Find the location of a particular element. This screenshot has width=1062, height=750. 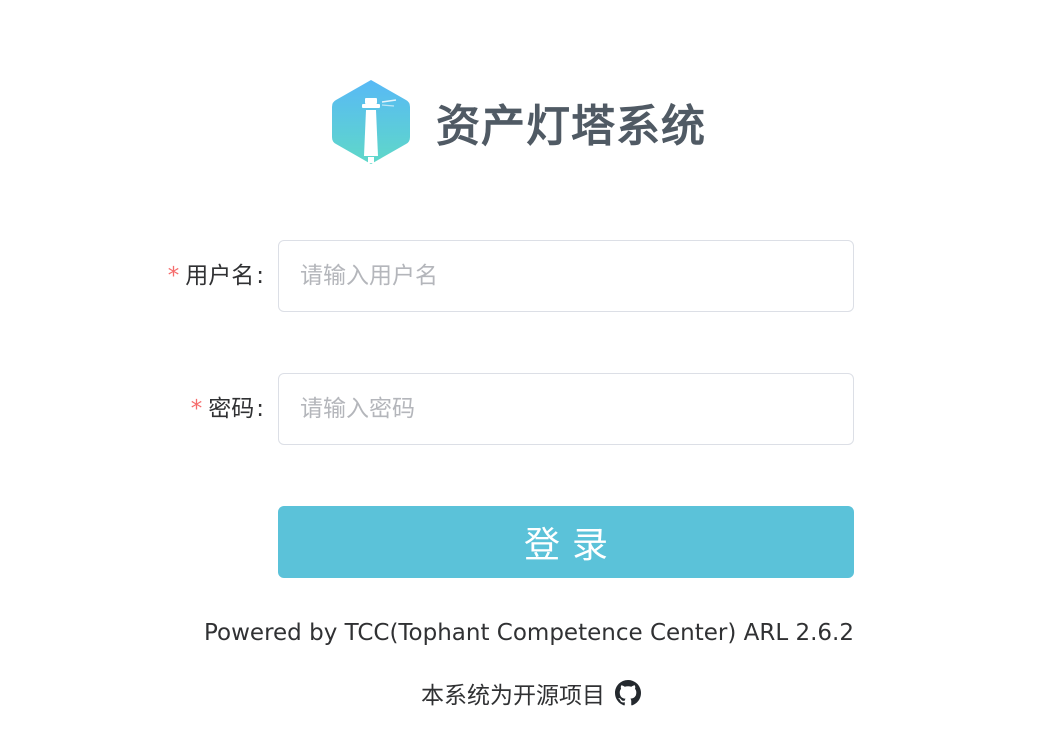

login-button: 登录 is located at coordinates (566, 542).